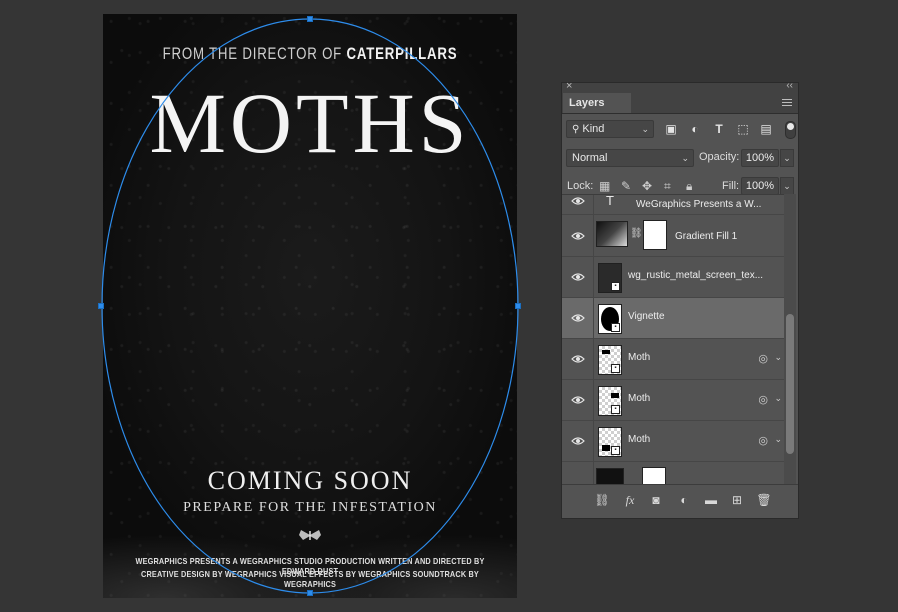 The image size is (898, 612). I want to click on smart-object-filter-icon: ▤, so click(766, 129).